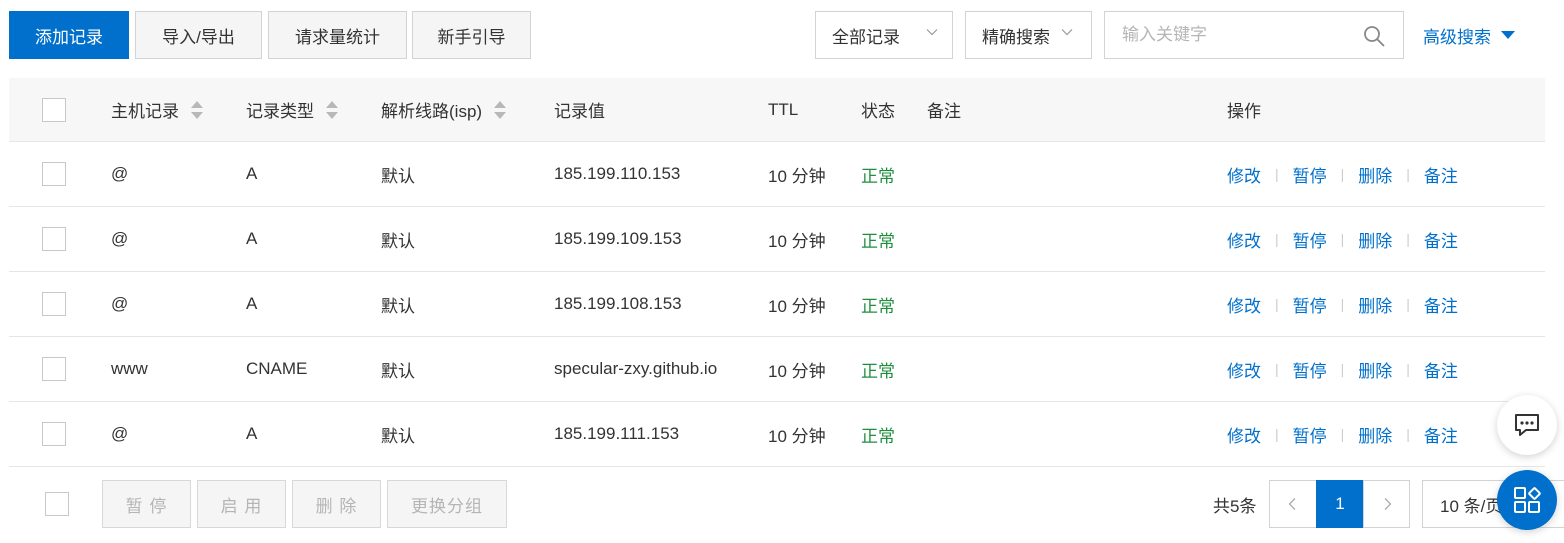 The height and width of the screenshot is (543, 1564). I want to click on prev-page-button, so click(1293, 504).